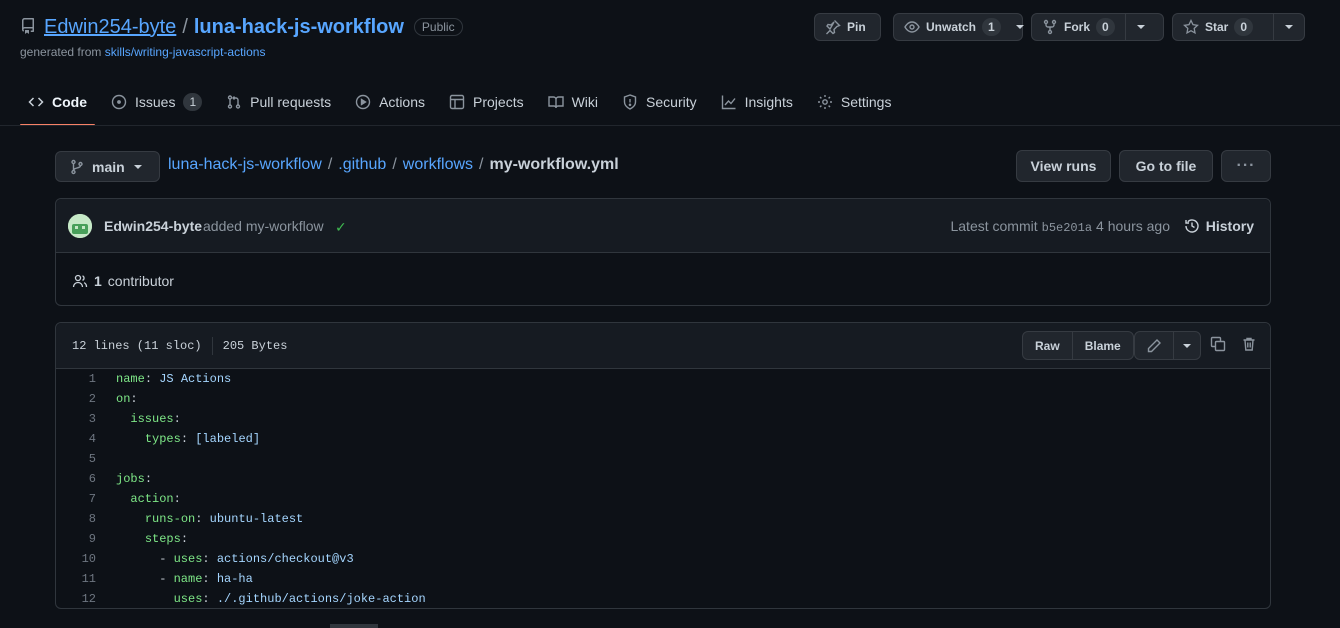 This screenshot has height=628, width=1340. I want to click on line-content: name: JS Actions, so click(173, 379).